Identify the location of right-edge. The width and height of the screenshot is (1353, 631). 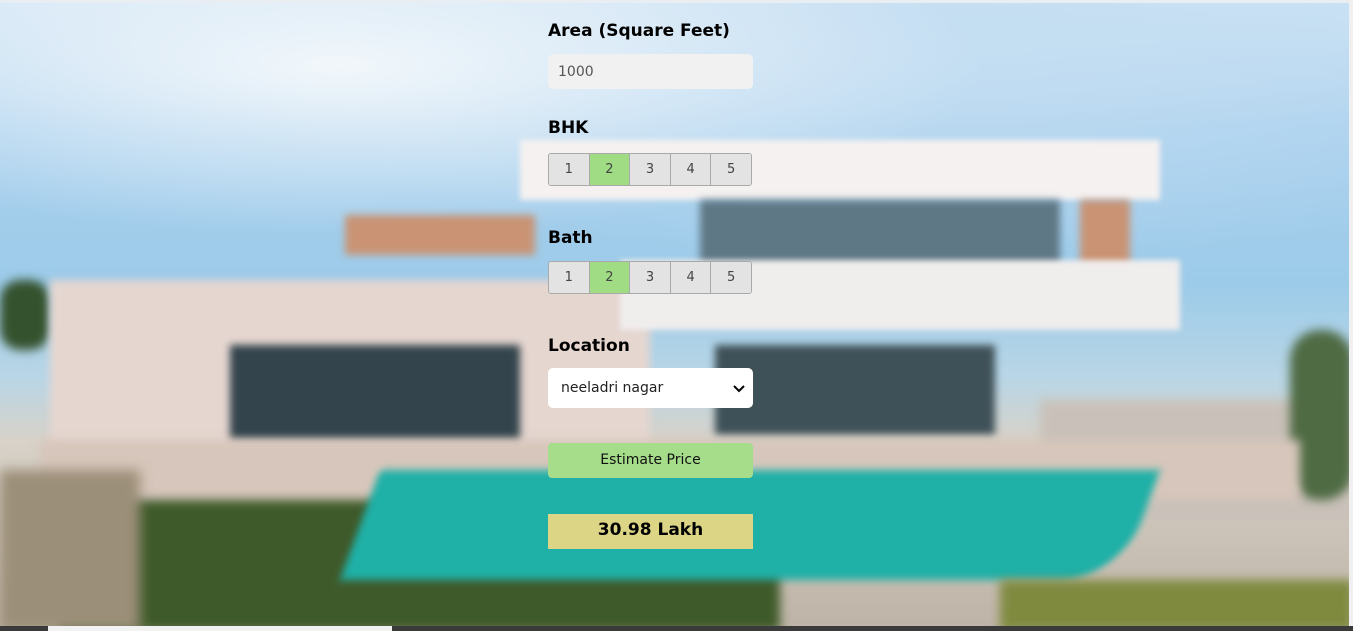
(1351, 313).